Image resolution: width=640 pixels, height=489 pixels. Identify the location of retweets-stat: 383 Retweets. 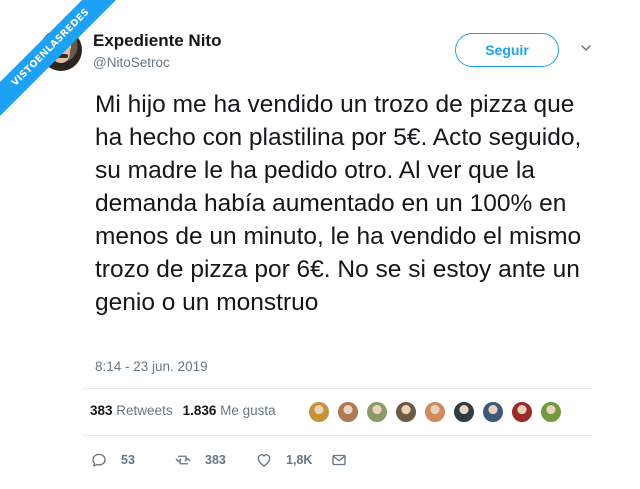
(131, 410).